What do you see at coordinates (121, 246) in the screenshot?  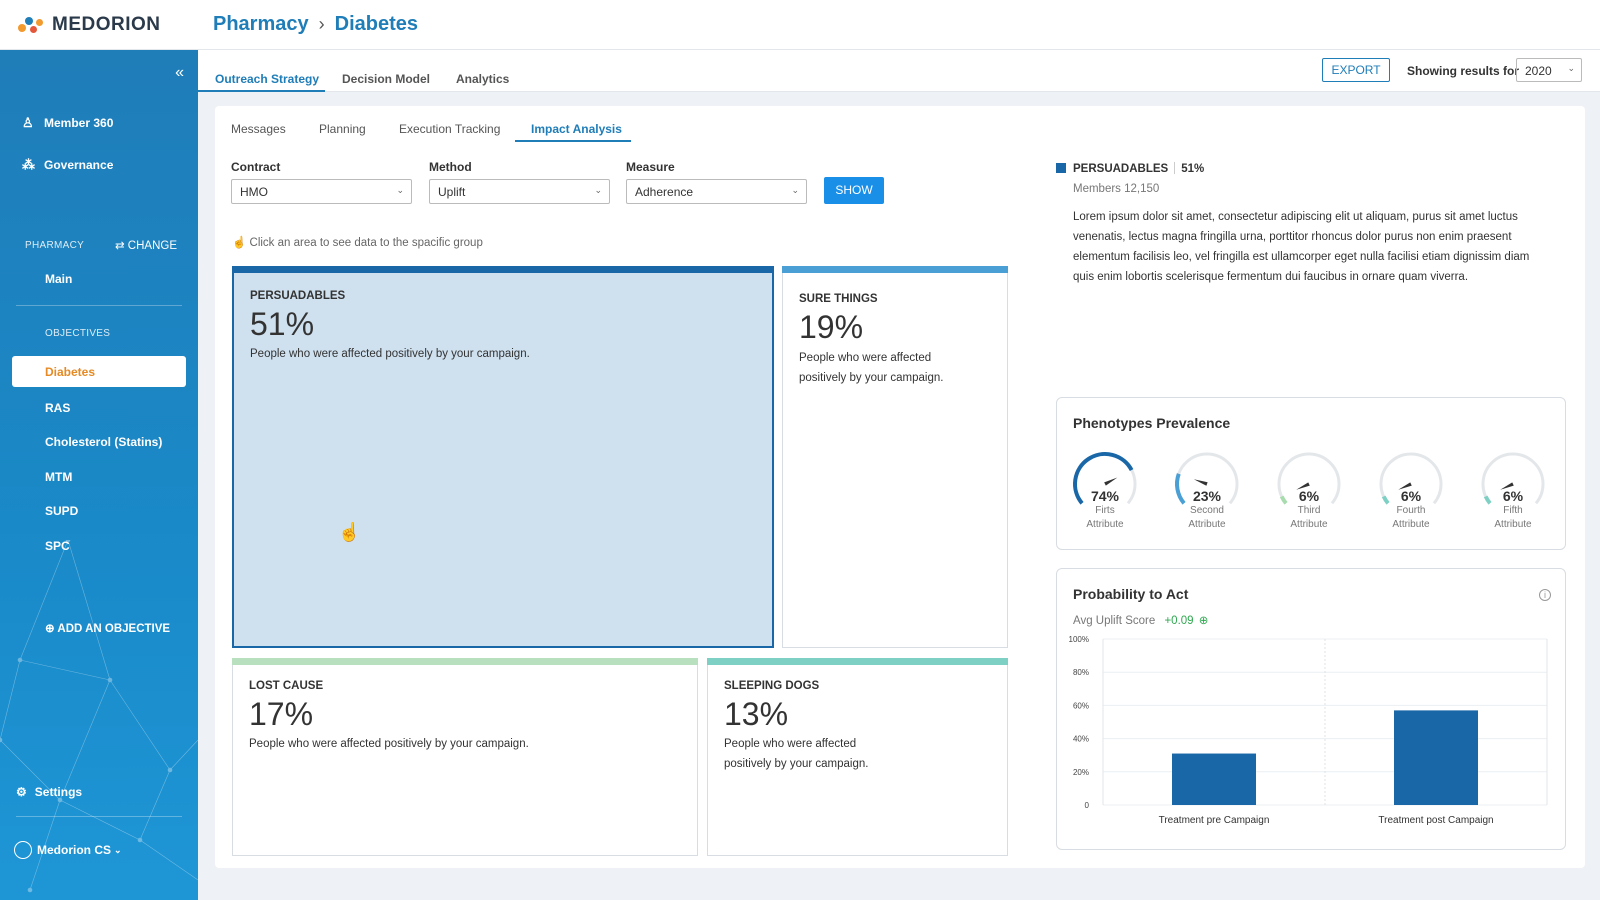 I see `swap-icon: ⇄` at bounding box center [121, 246].